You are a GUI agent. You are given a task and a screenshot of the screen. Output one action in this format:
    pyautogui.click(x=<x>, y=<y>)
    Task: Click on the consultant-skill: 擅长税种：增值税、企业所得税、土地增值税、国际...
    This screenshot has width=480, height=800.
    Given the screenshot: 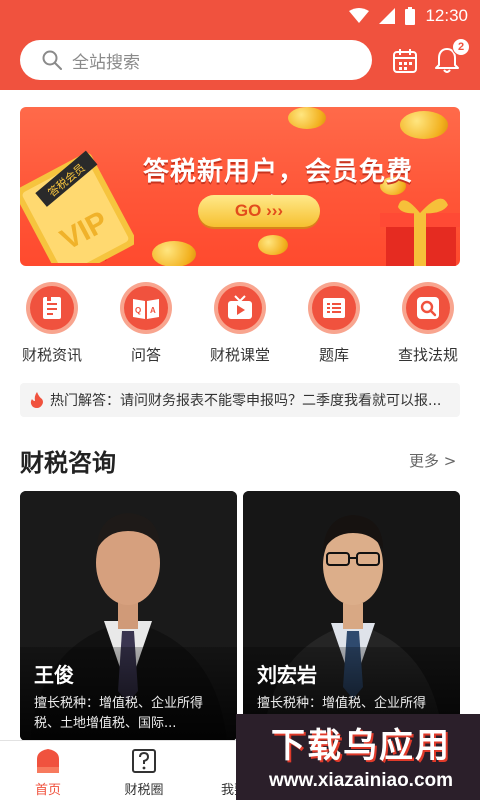 What is the action you would take?
    pyautogui.click(x=119, y=713)
    